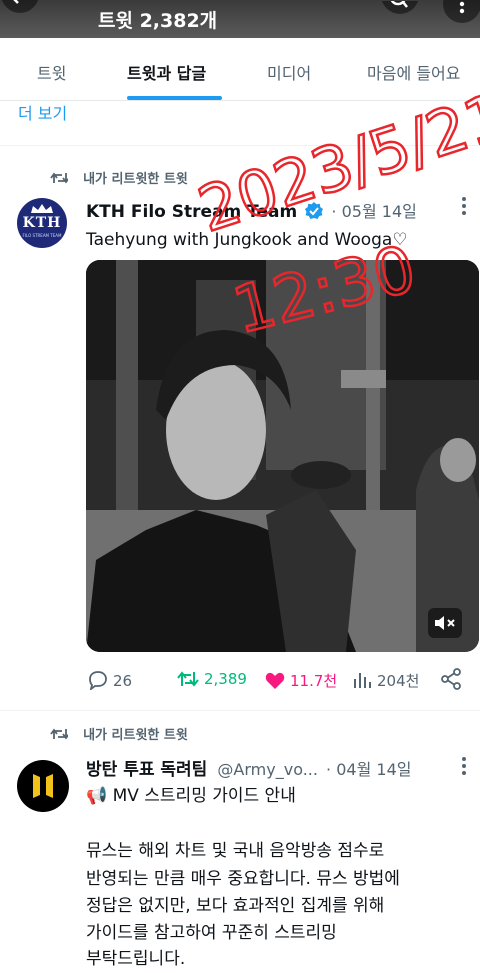  What do you see at coordinates (243, 879) in the screenshot?
I see `tweet-text-line: 반영되는 만큼 매우 중요합니다. 뮤스 방법에` at bounding box center [243, 879].